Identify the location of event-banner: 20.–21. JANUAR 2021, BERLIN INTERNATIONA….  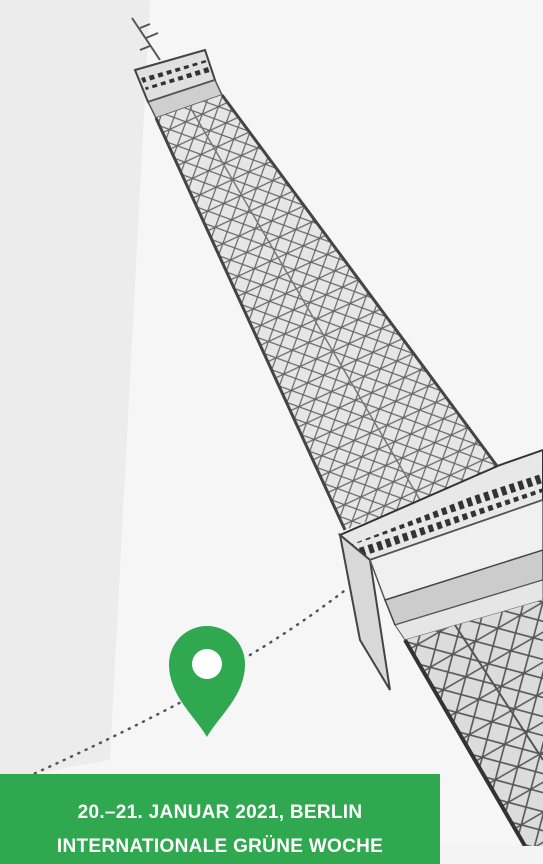
(220, 819).